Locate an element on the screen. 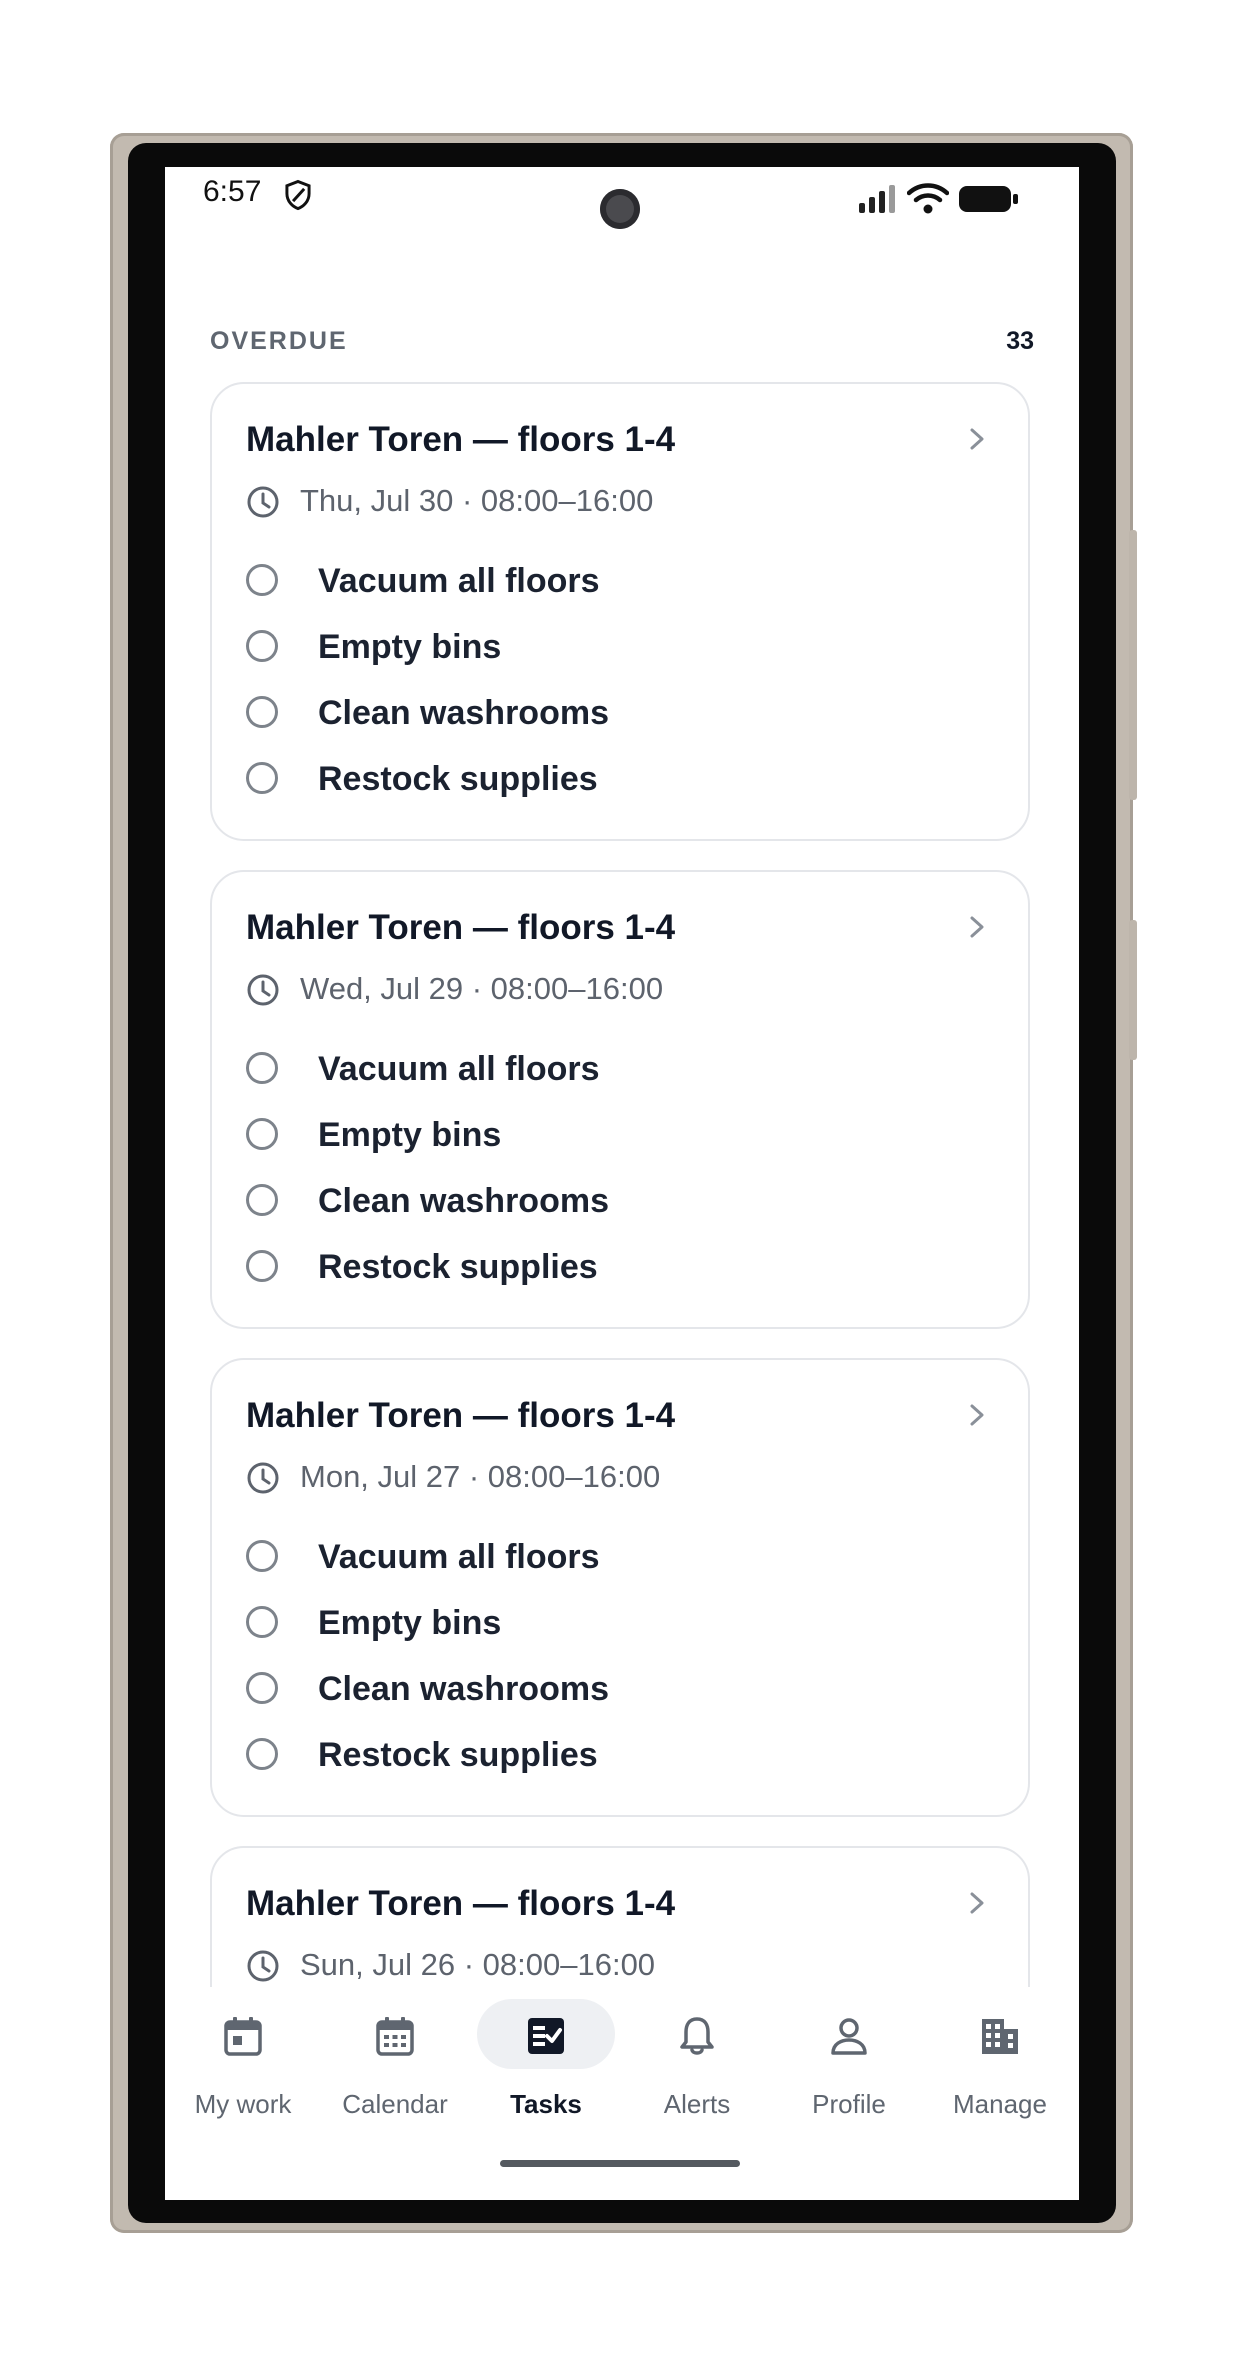  calendar-grid-icon is located at coordinates (395, 2036).